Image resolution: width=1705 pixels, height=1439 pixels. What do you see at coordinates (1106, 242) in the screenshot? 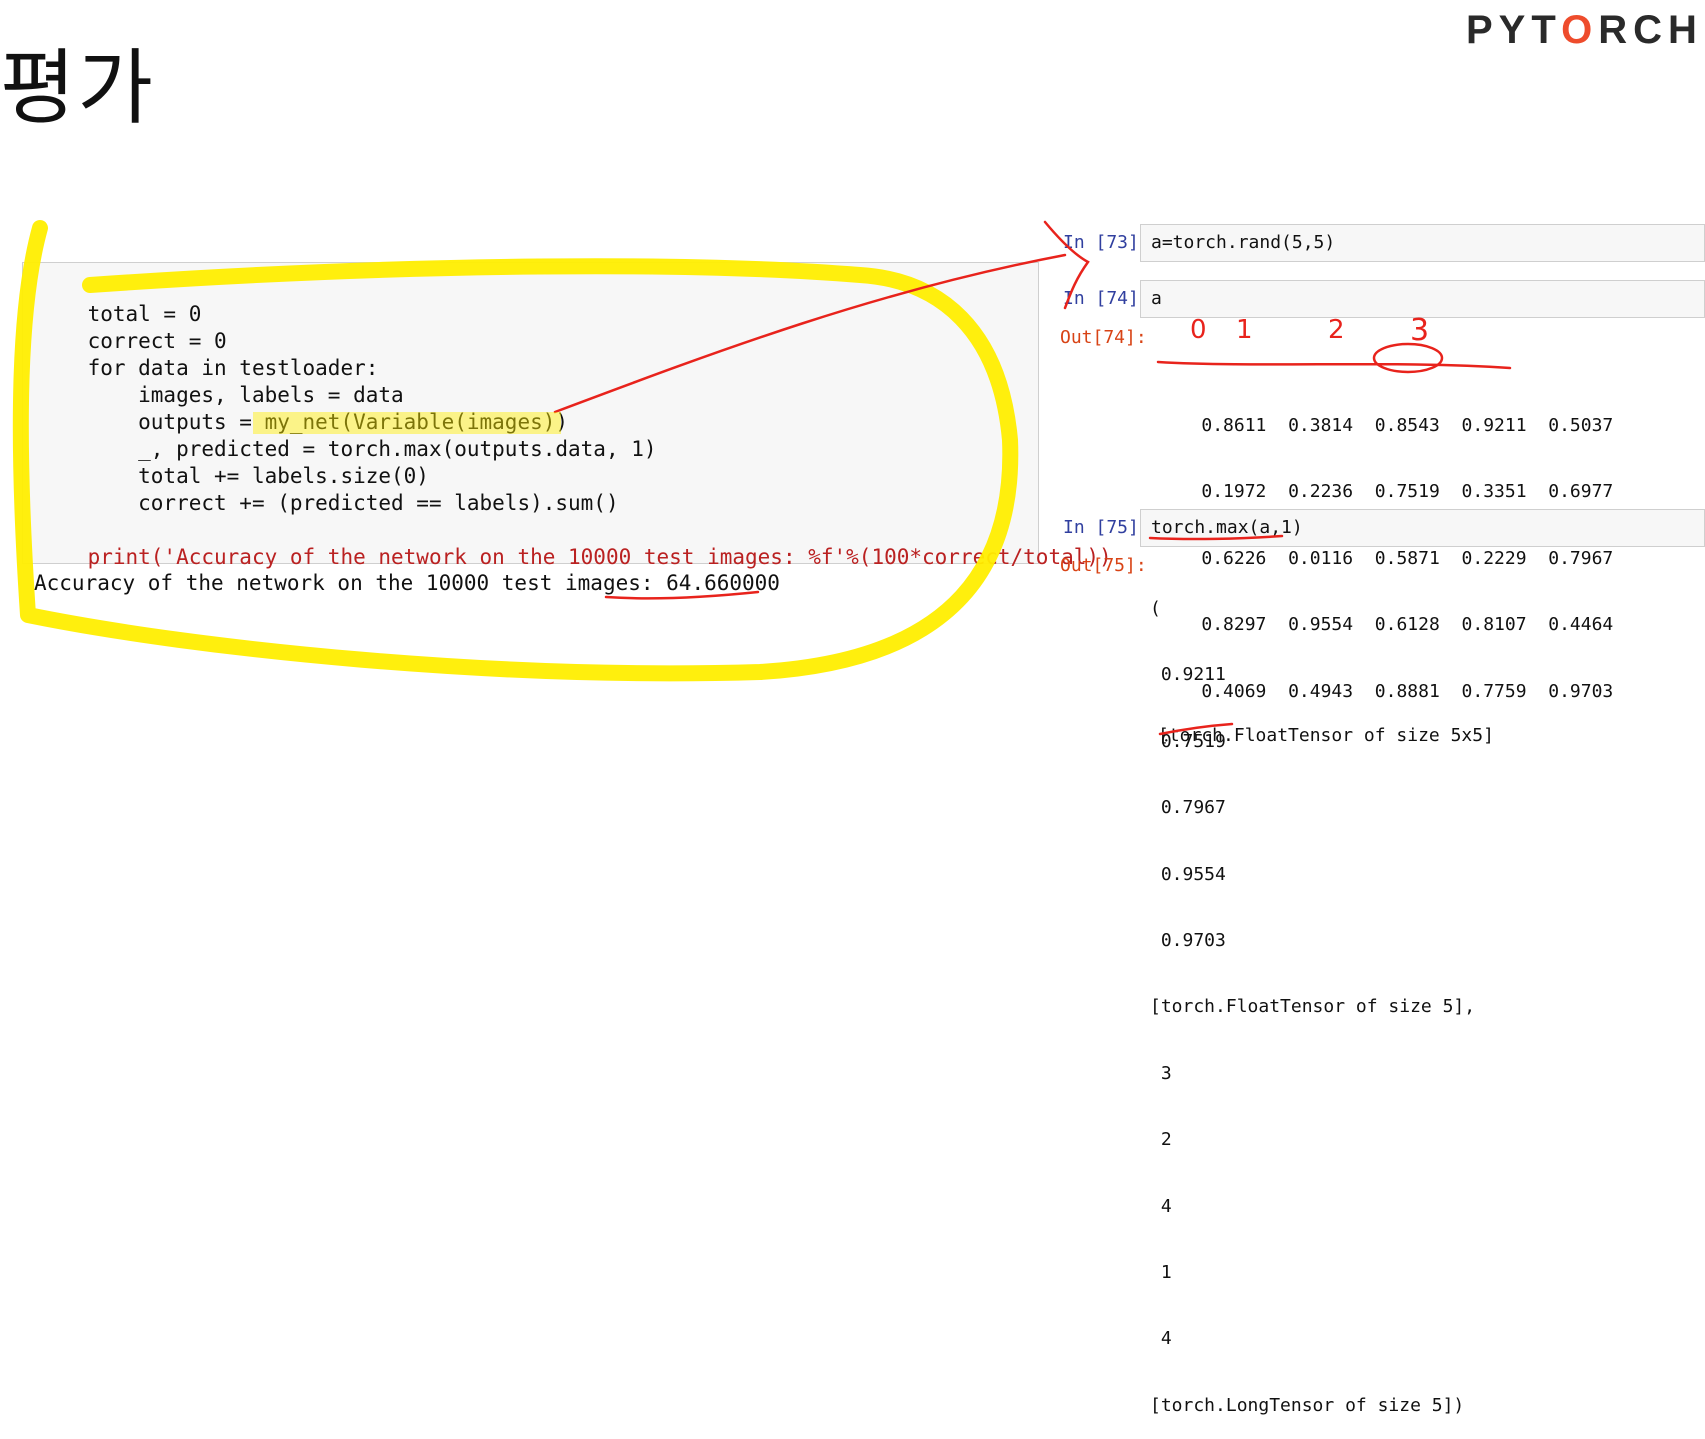
I see `prompt-in-73: In [73]:` at bounding box center [1106, 242].